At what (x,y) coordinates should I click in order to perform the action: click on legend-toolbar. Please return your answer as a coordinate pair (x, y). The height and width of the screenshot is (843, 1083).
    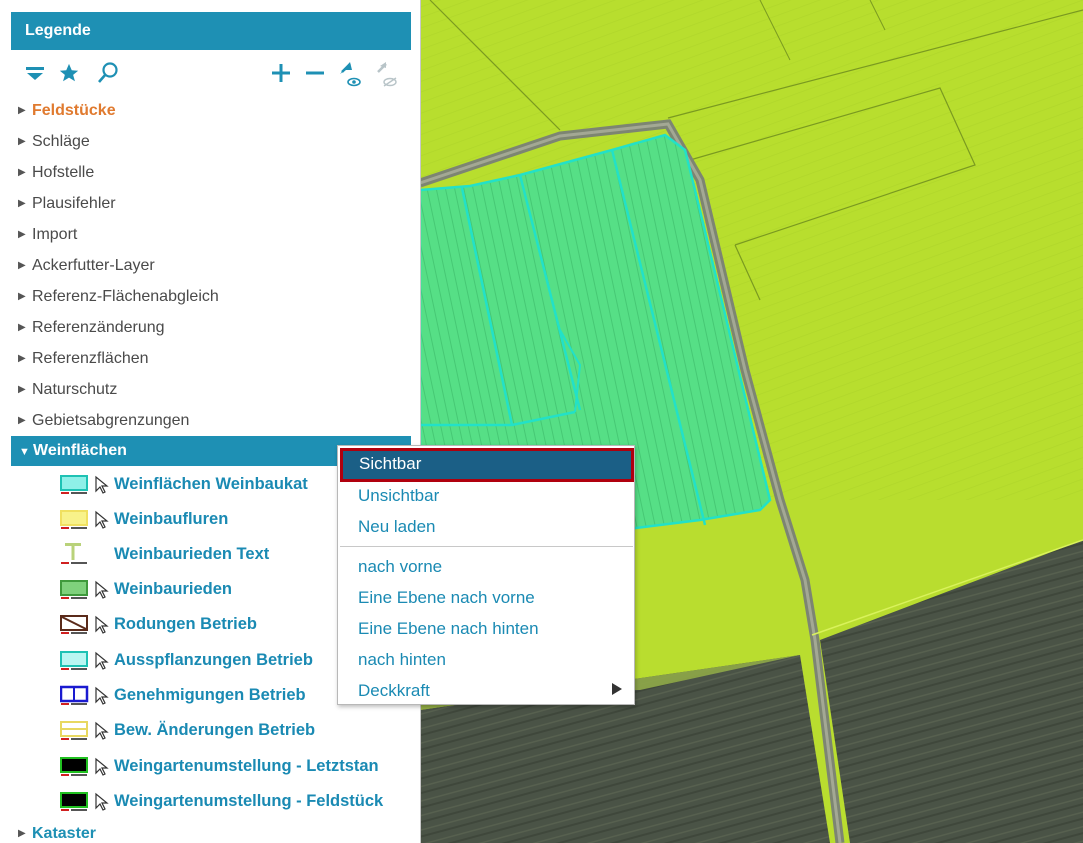
    Looking at the image, I should click on (217, 75).